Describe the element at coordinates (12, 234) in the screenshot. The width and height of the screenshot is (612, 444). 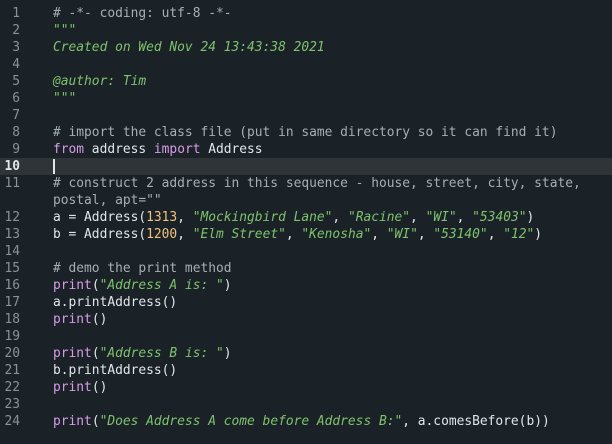
I see `line-number: 13` at that location.